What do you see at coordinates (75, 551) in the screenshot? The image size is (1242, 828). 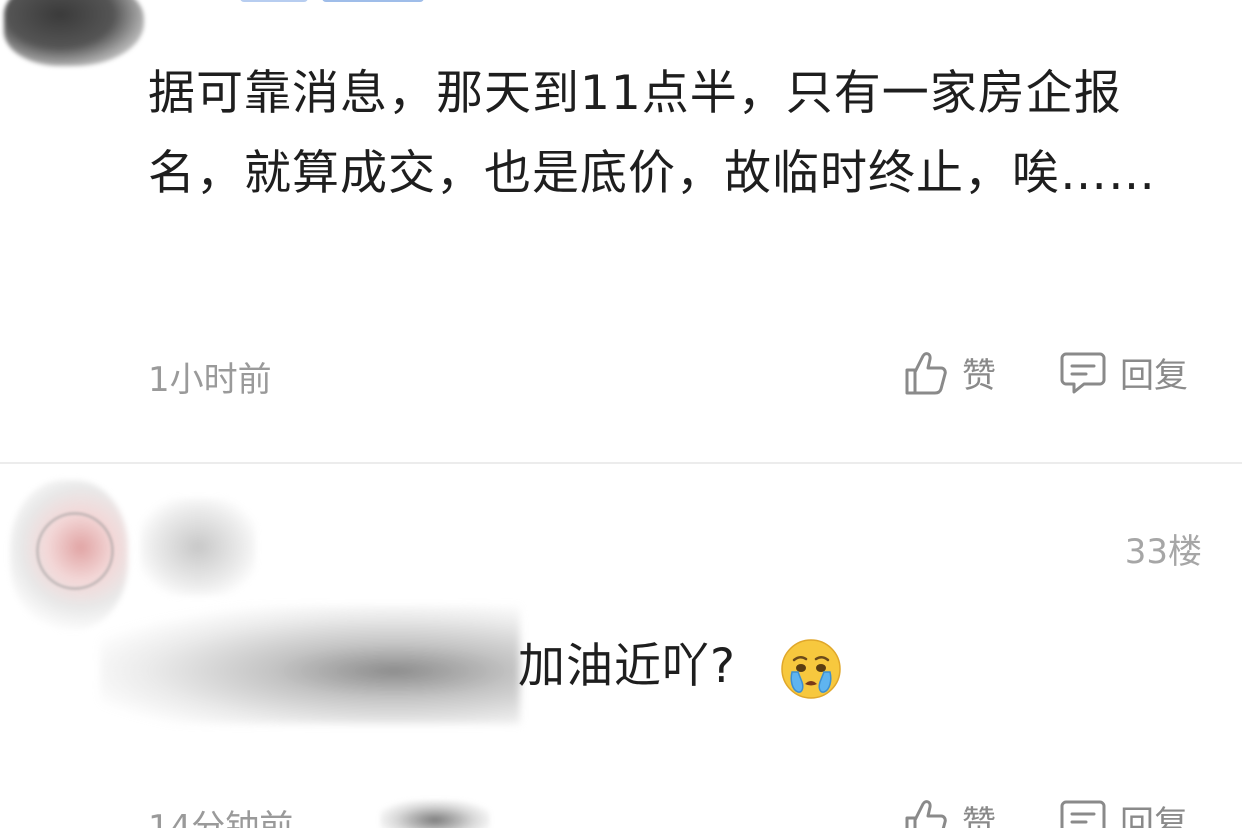 I see `avatar` at bounding box center [75, 551].